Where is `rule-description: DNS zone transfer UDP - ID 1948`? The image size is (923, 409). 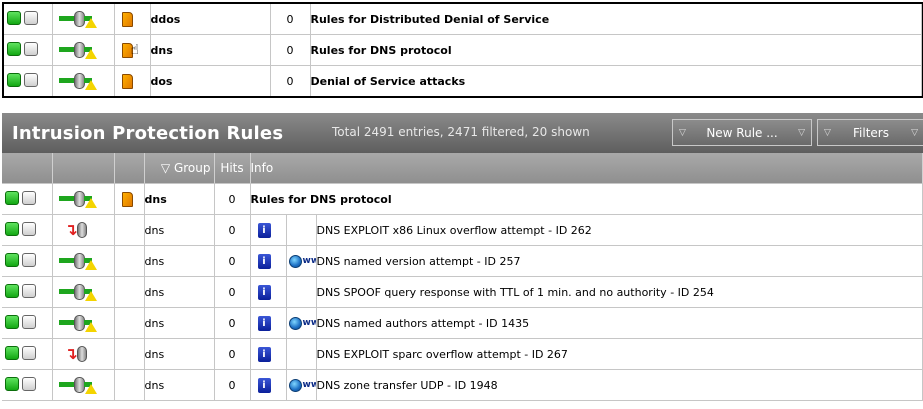 rule-description: DNS zone transfer UDP - ID 1948 is located at coordinates (619, 385).